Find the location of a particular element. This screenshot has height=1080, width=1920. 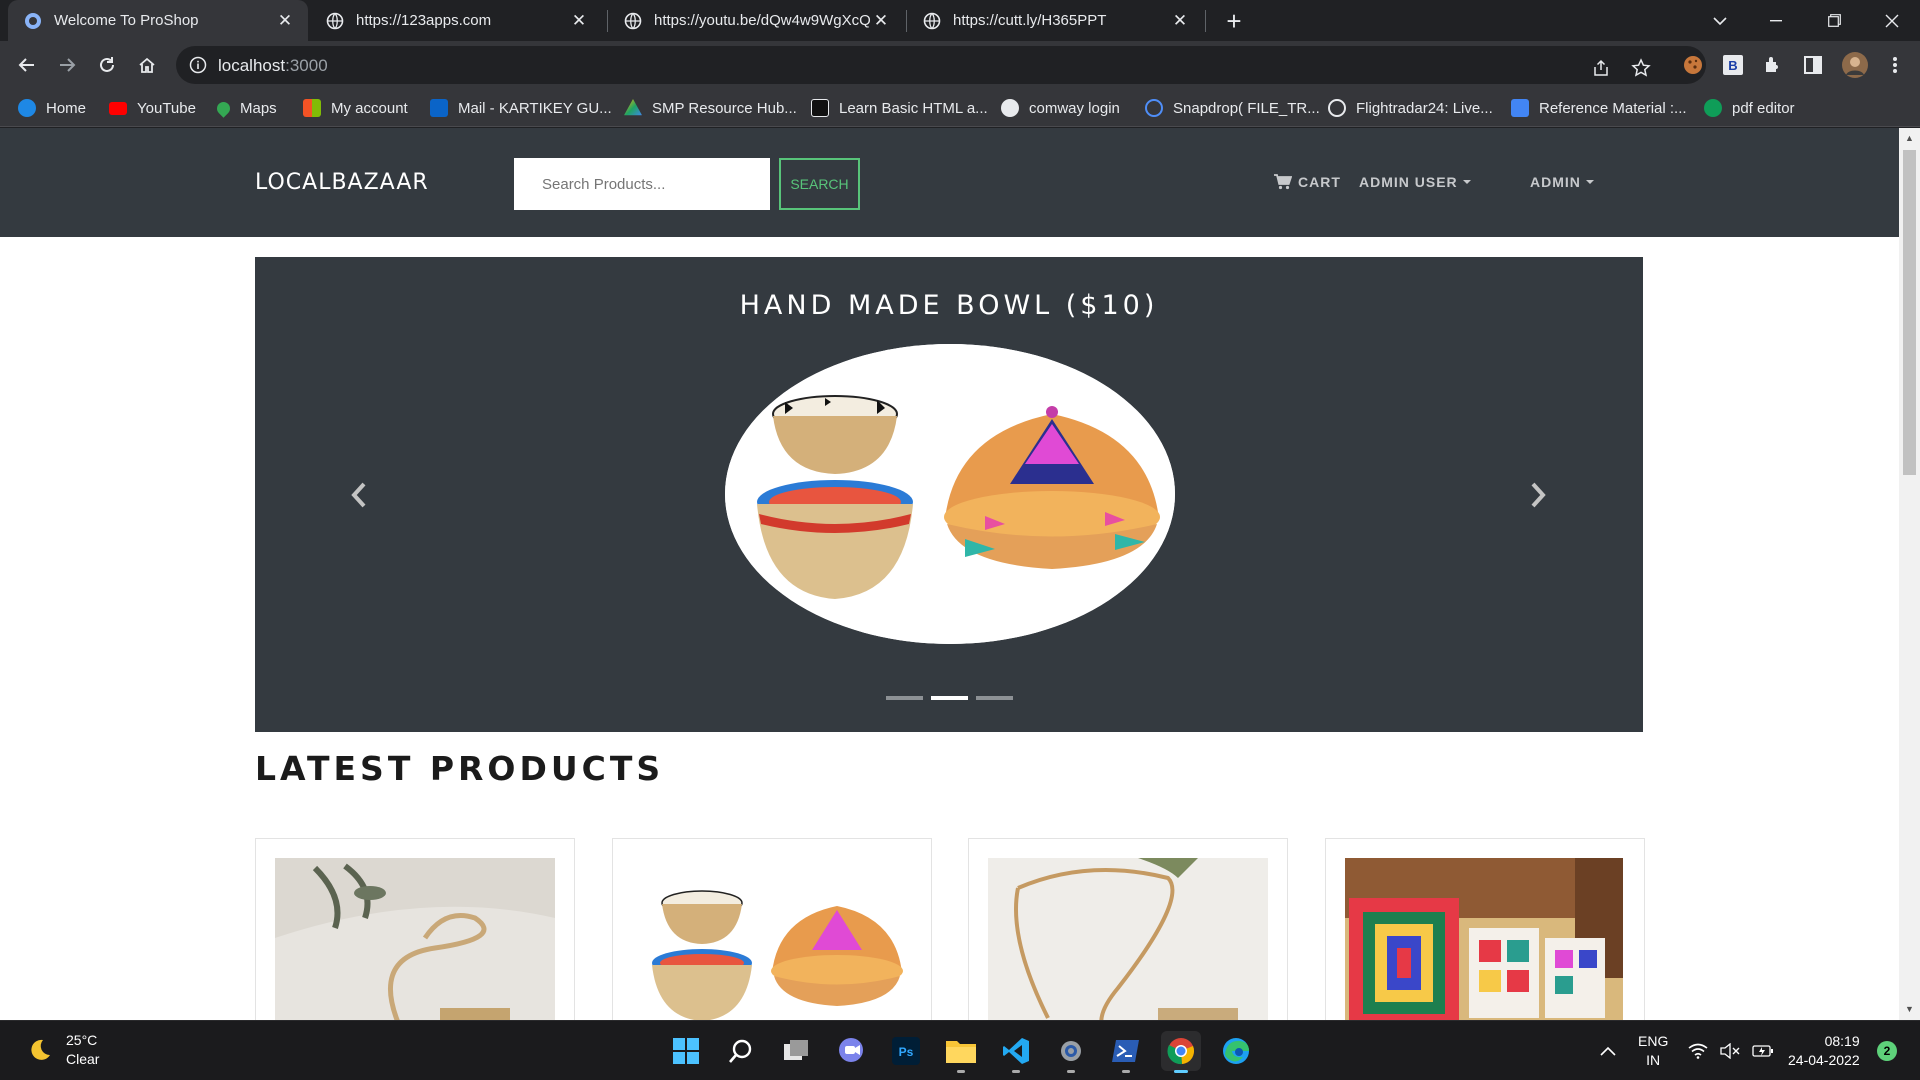

chrome-menu-button is located at coordinates (1895, 65).